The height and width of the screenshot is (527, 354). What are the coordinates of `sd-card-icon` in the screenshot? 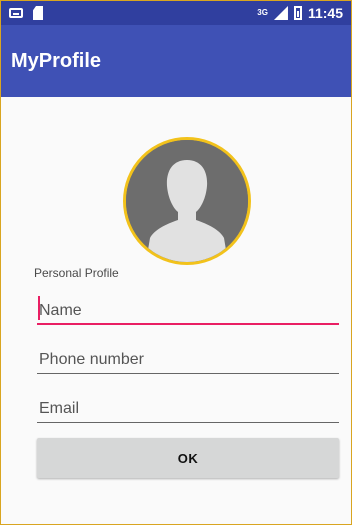 It's located at (38, 13).